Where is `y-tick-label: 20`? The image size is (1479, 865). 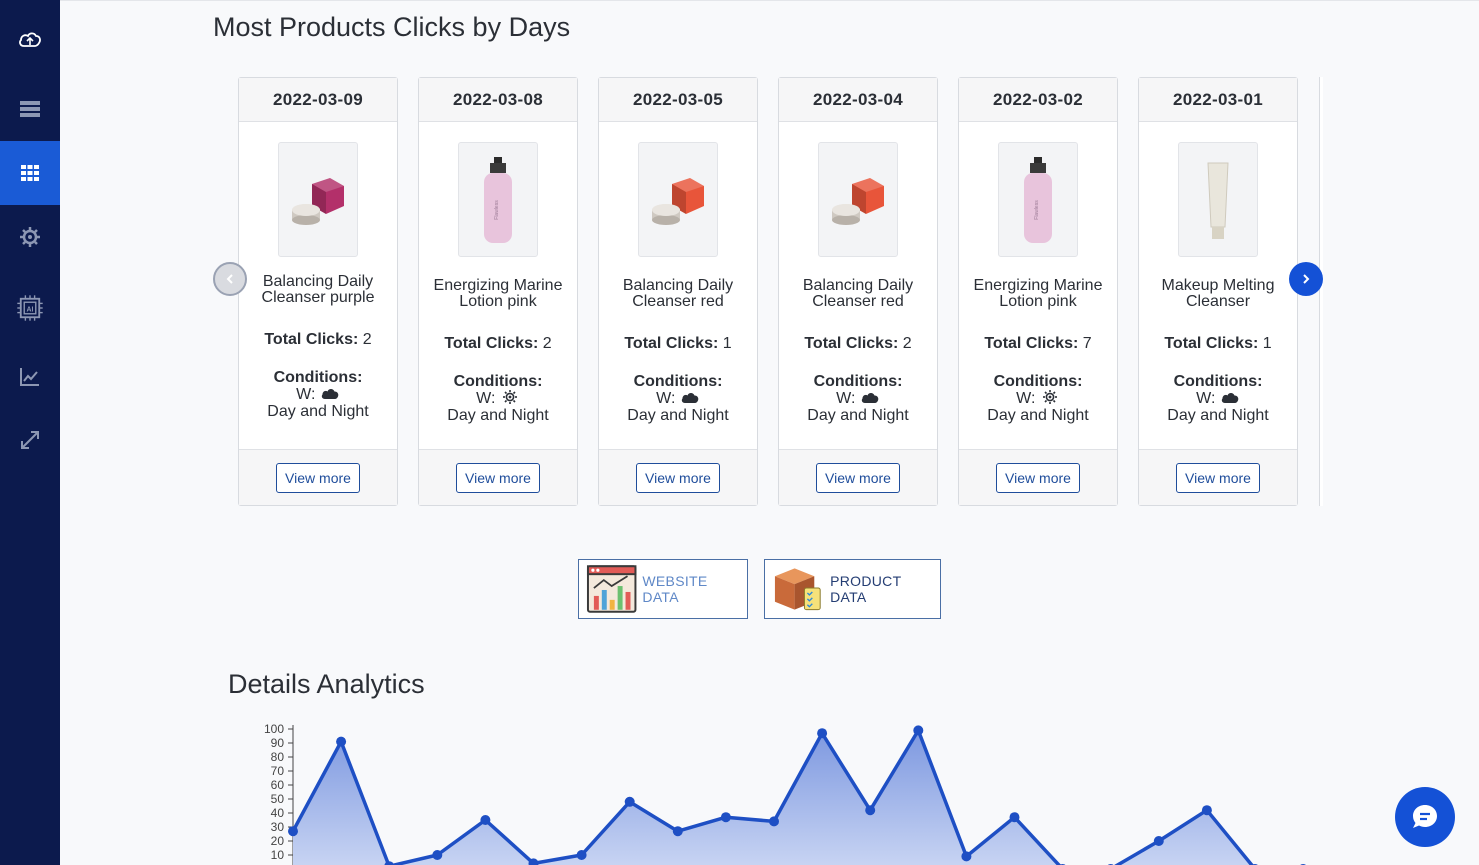 y-tick-label: 20 is located at coordinates (278, 841).